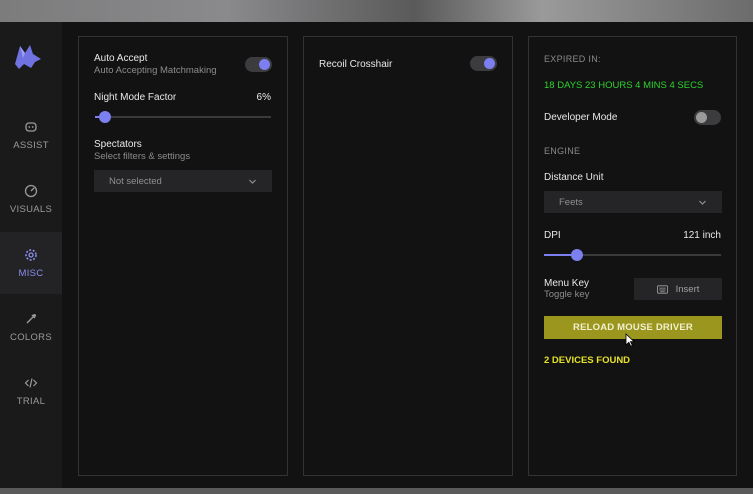  Describe the element at coordinates (662, 289) in the screenshot. I see `keyboard-icon` at that location.